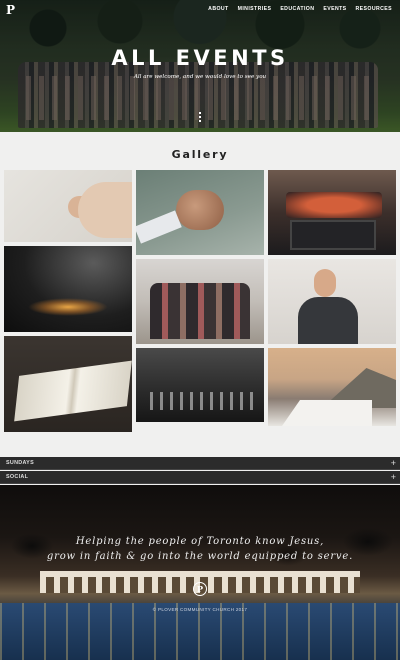 The image size is (400, 660). Describe the element at coordinates (334, 9) in the screenshot. I see `nav-events: EVENTS` at that location.